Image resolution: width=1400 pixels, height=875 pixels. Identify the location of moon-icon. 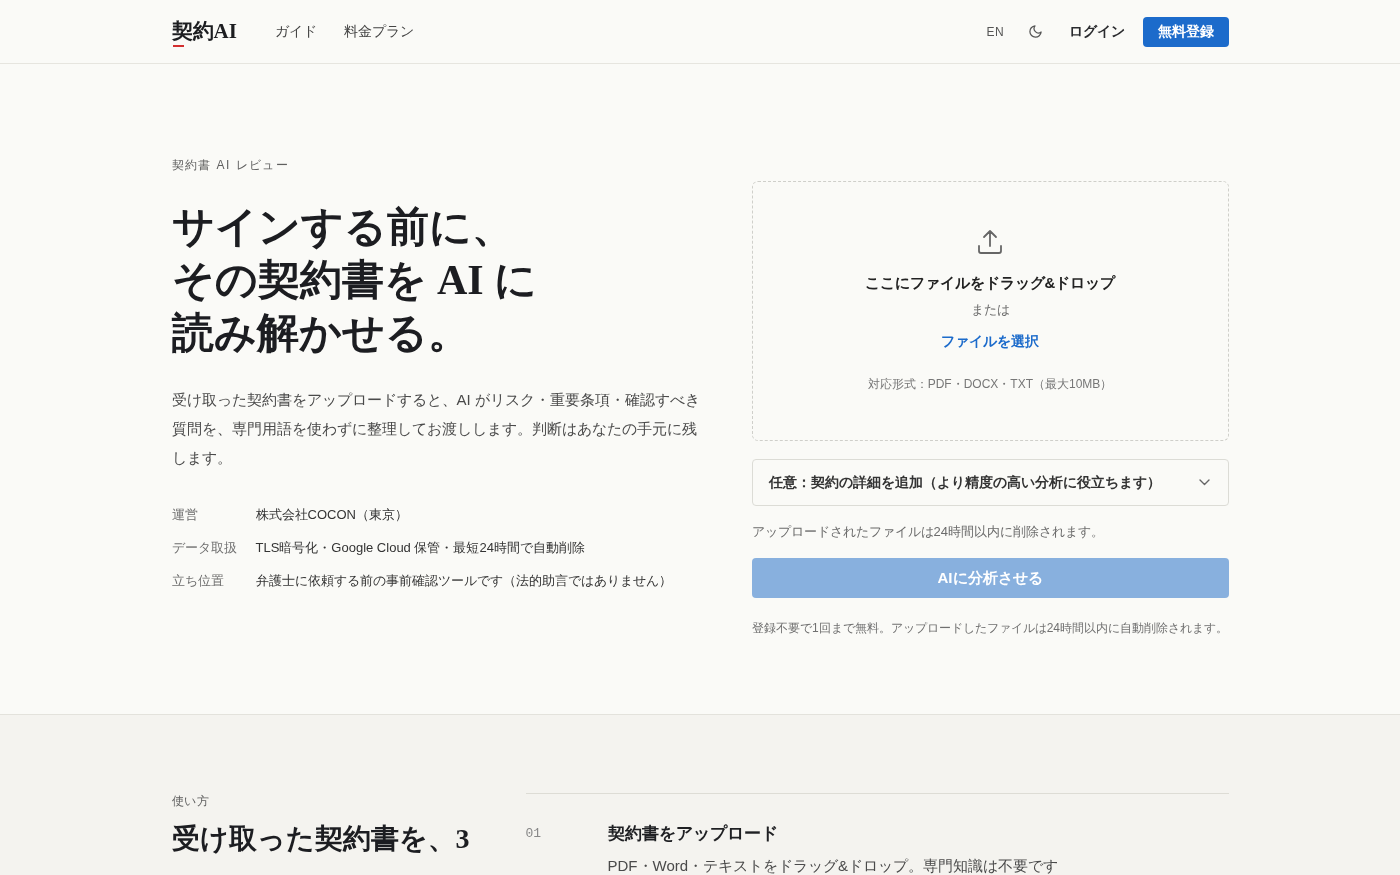
(1035, 31).